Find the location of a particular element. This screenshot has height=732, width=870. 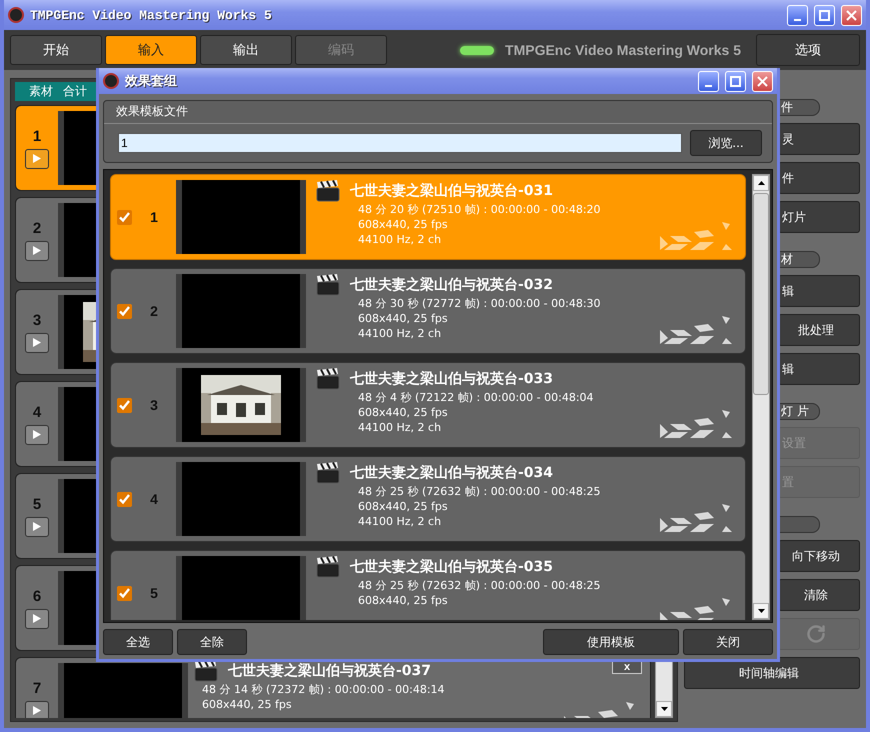

clip-info: 48 分 4 秒 (72122 帧) : 00:00:00 - 00:48:04 is located at coordinates (475, 397).